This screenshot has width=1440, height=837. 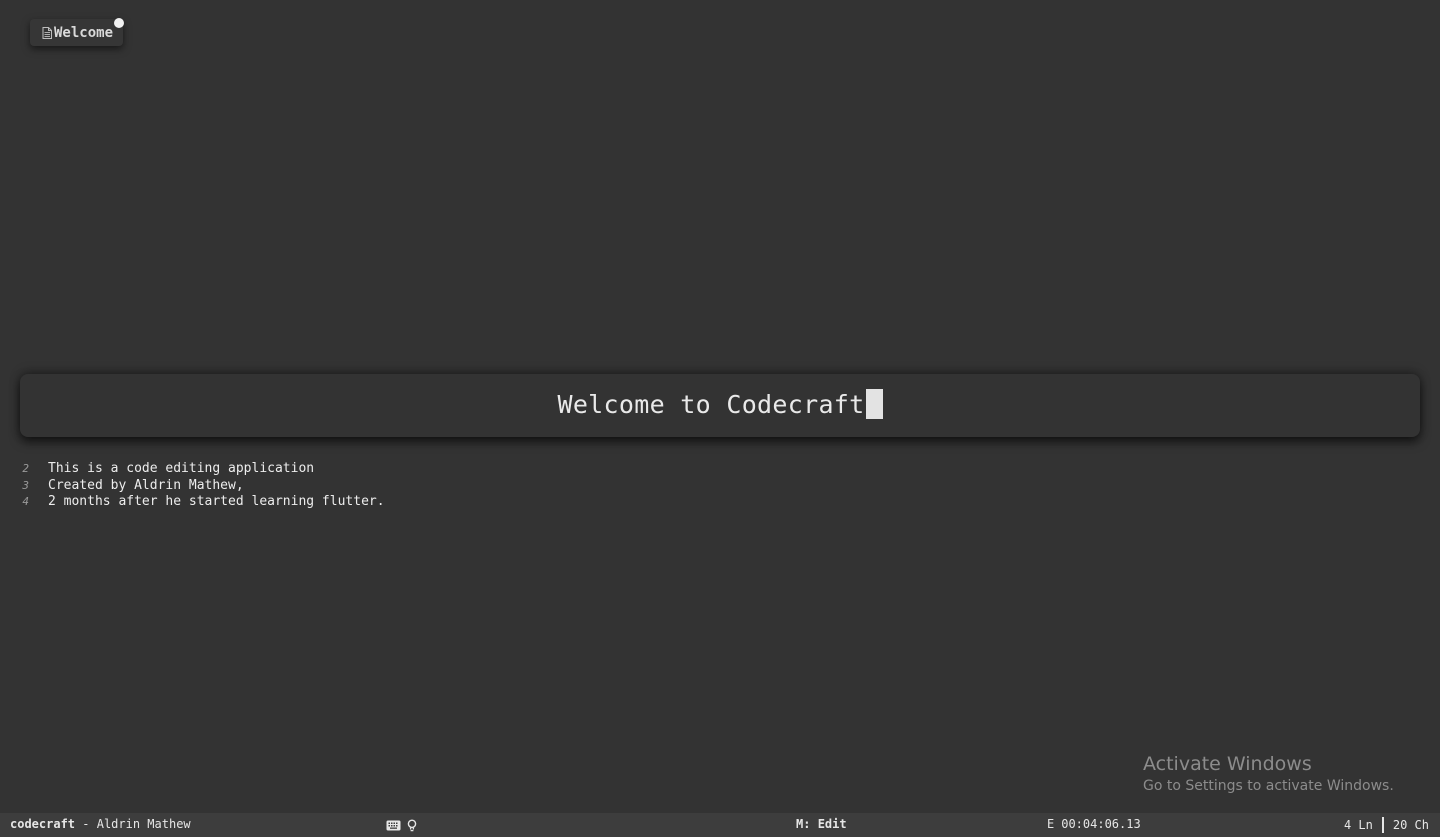 I want to click on app-name: codecraft, so click(x=43, y=824).